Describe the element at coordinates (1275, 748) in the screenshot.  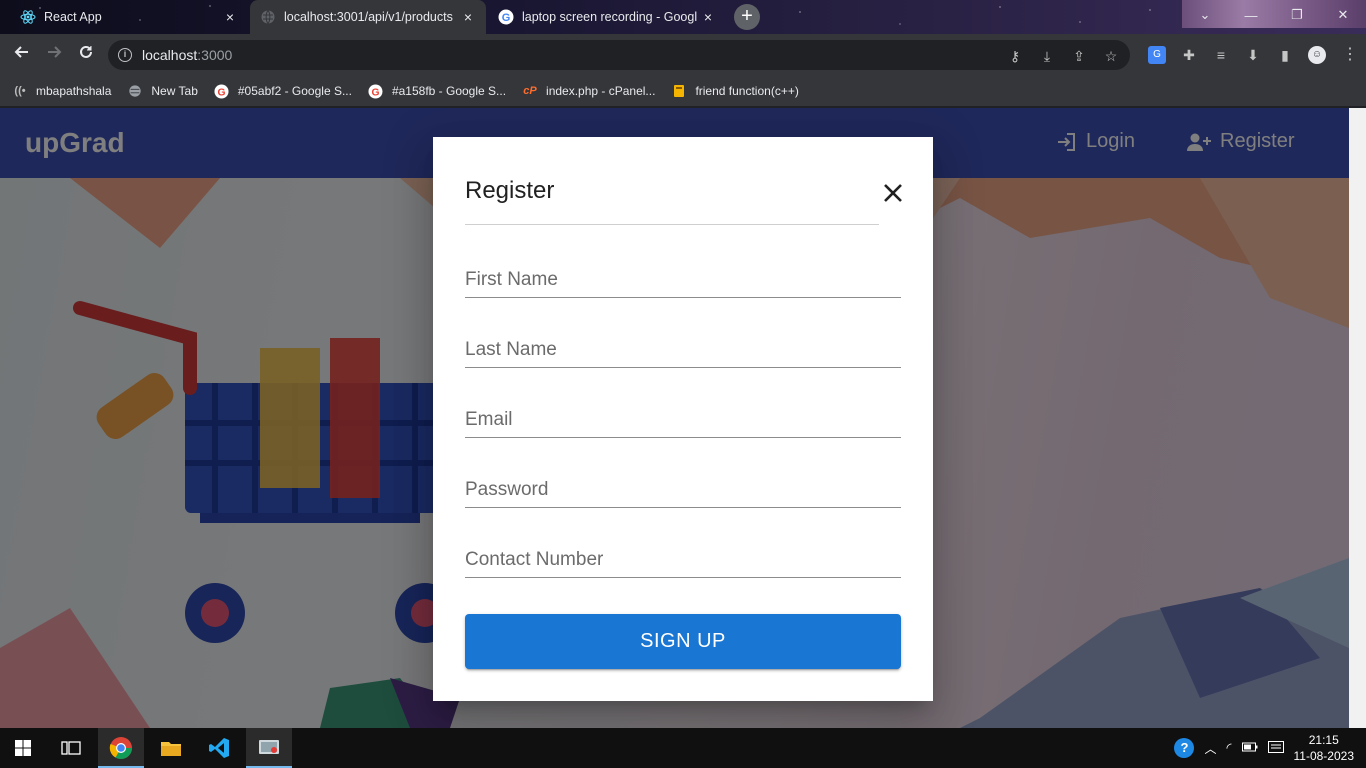
I see `keyboard-icon` at that location.